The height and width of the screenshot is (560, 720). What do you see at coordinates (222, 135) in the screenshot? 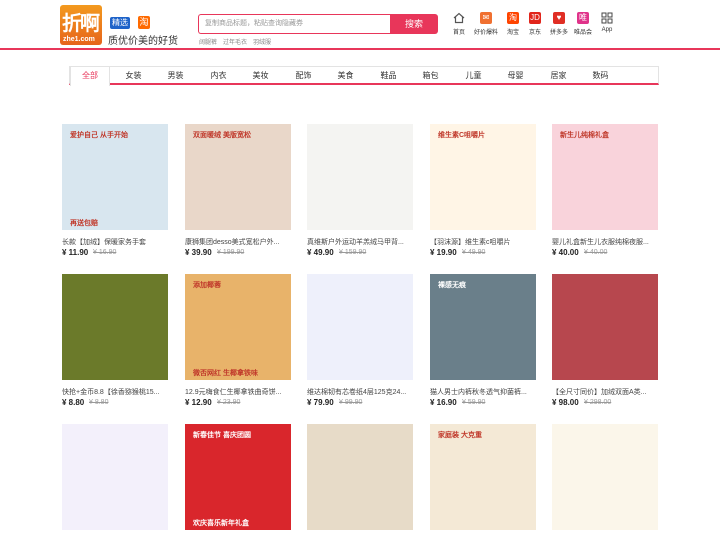
I see `image-caption: 双面暖绒 美版宽松` at bounding box center [222, 135].